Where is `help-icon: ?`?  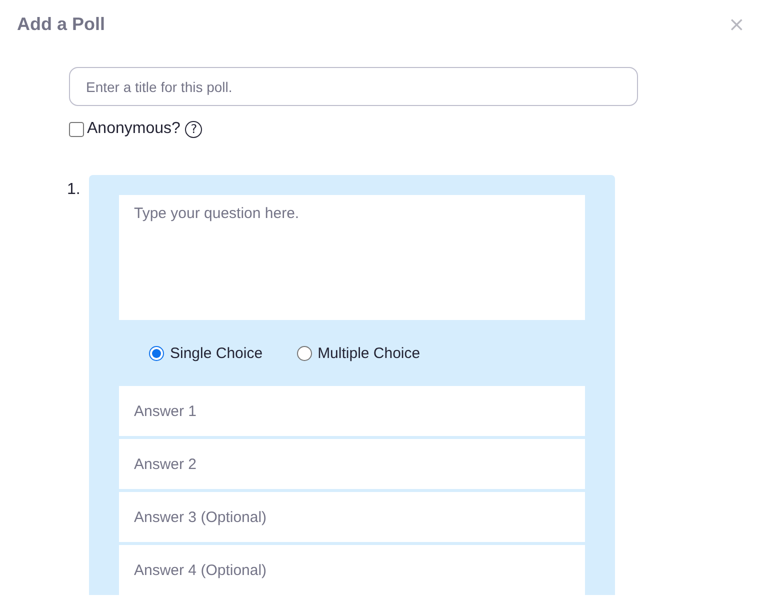
help-icon: ? is located at coordinates (193, 129).